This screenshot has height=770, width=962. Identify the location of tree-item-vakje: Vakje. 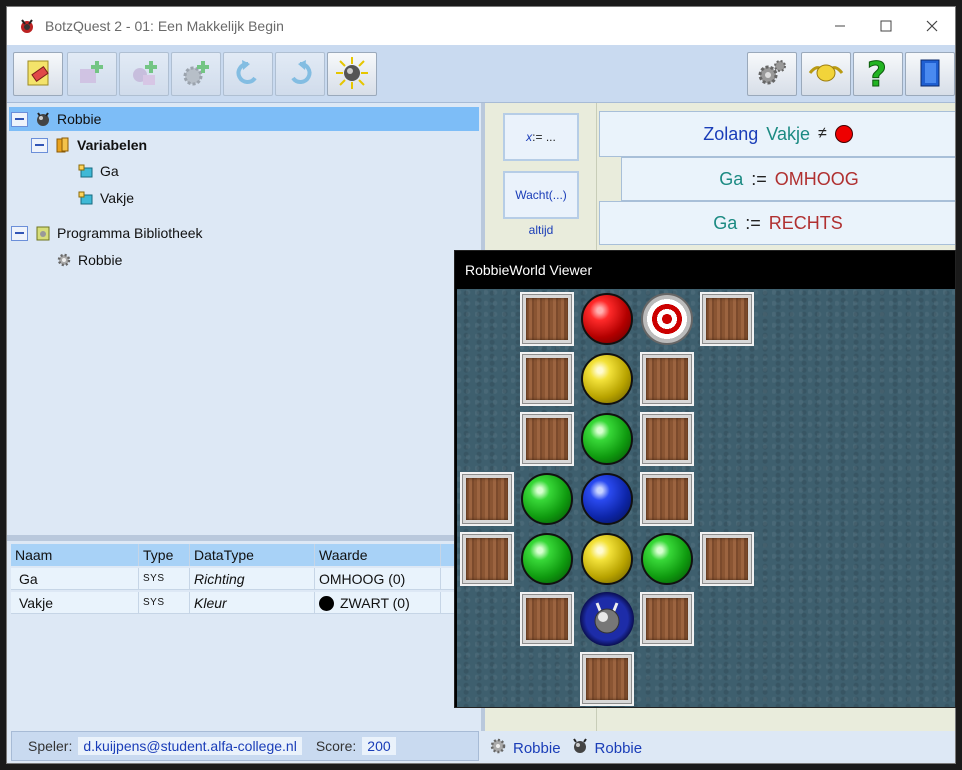
(105, 198).